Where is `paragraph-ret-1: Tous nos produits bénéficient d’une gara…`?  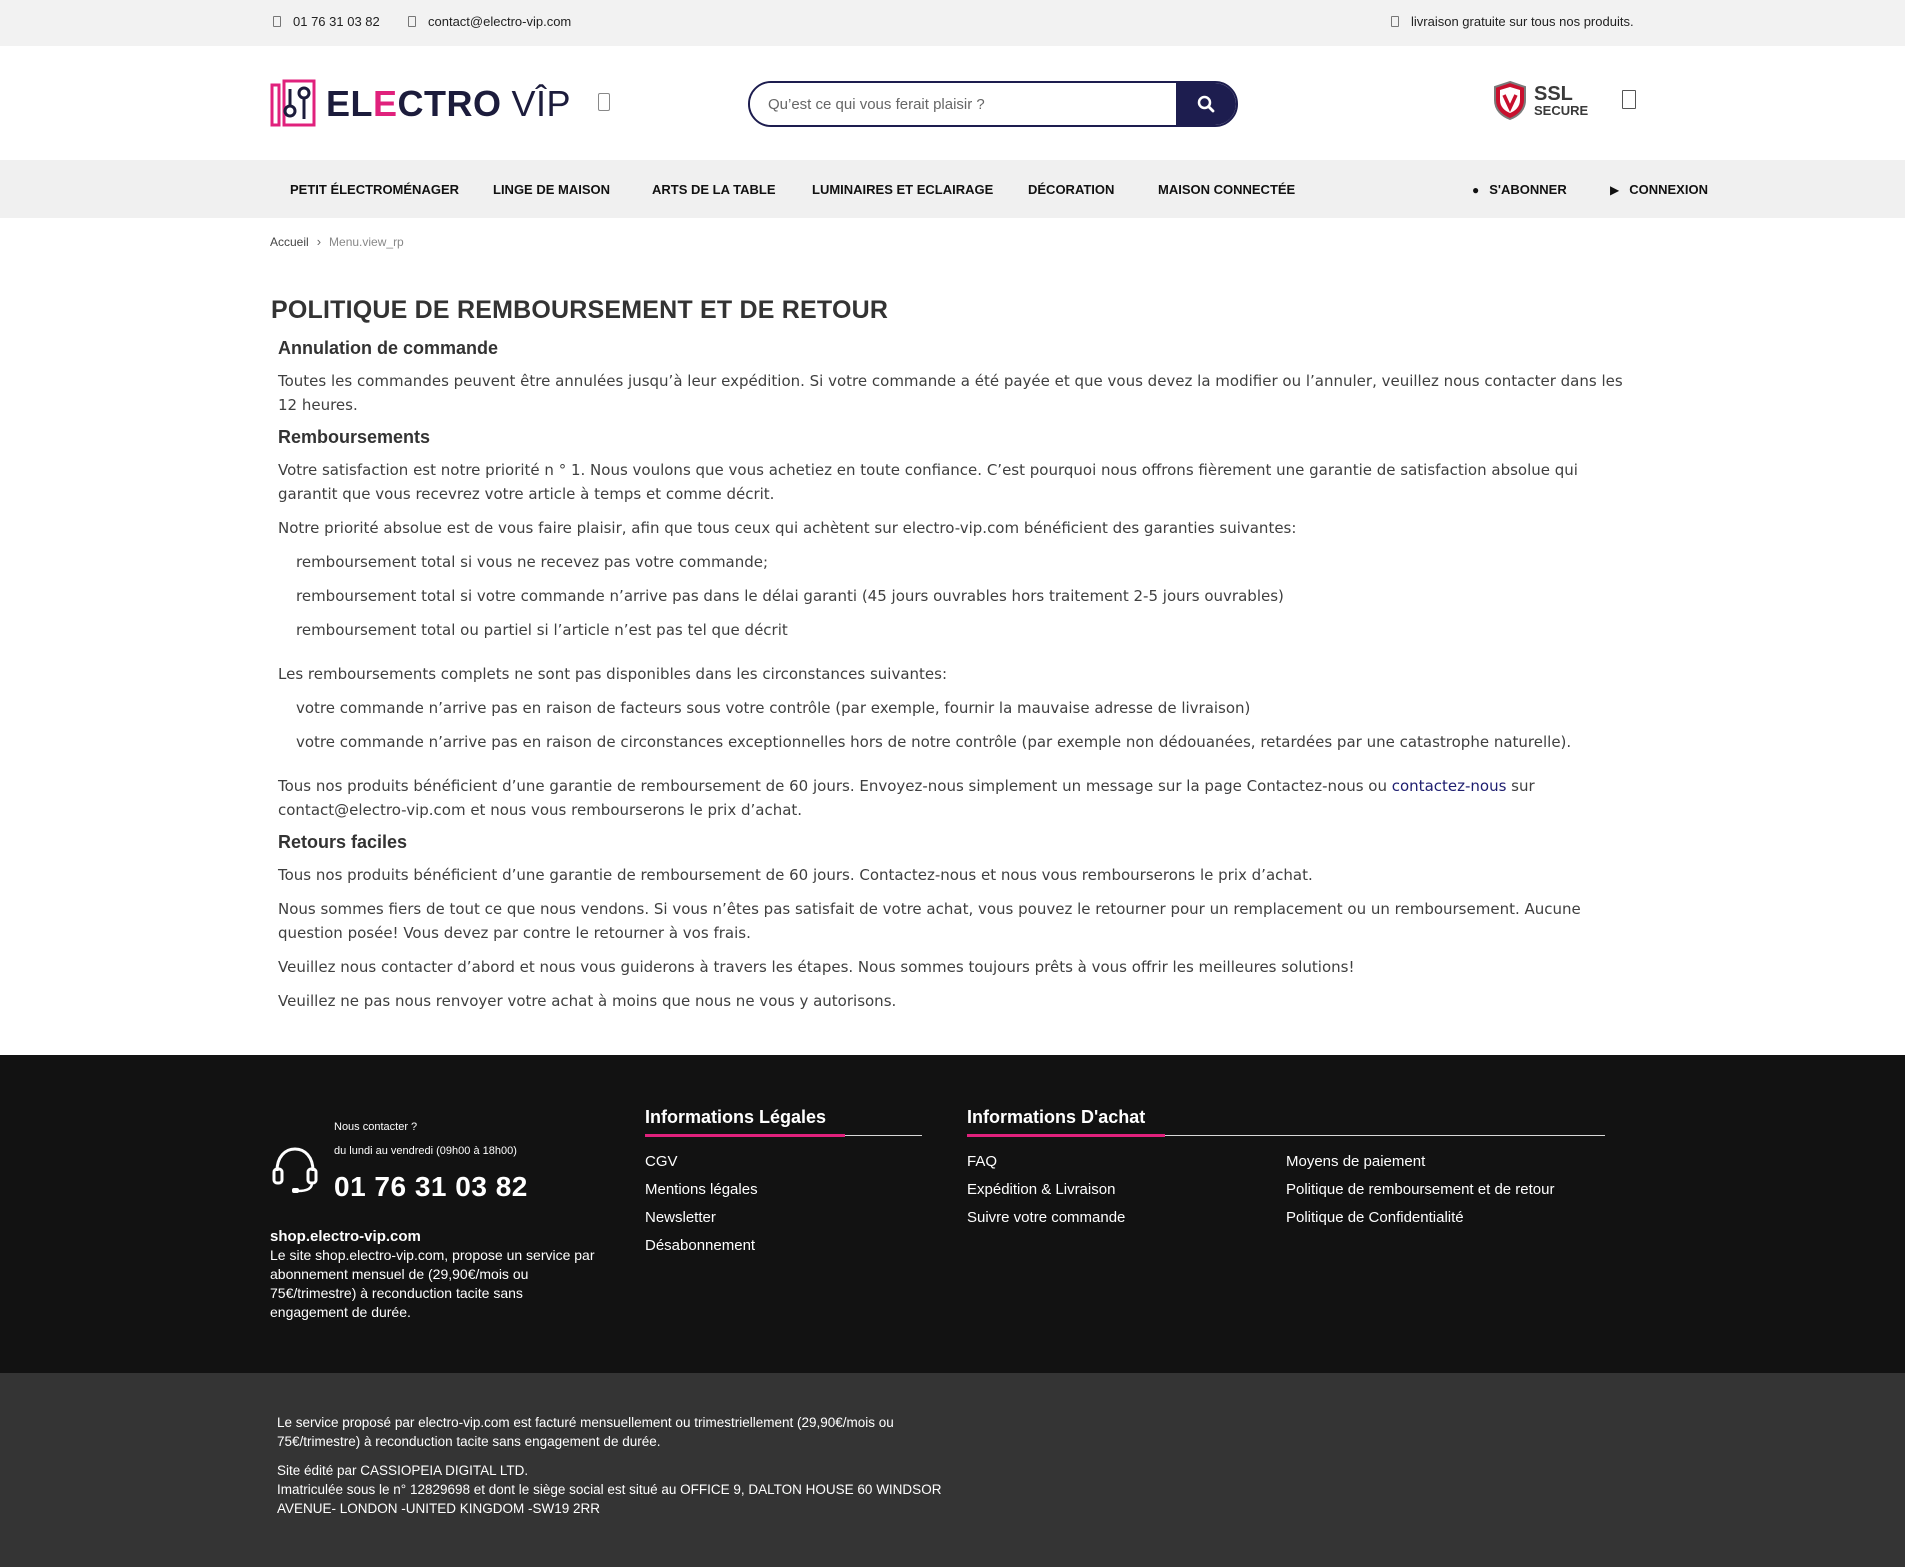 paragraph-ret-1: Tous nos produits bénéficient d’une gara… is located at coordinates (795, 875).